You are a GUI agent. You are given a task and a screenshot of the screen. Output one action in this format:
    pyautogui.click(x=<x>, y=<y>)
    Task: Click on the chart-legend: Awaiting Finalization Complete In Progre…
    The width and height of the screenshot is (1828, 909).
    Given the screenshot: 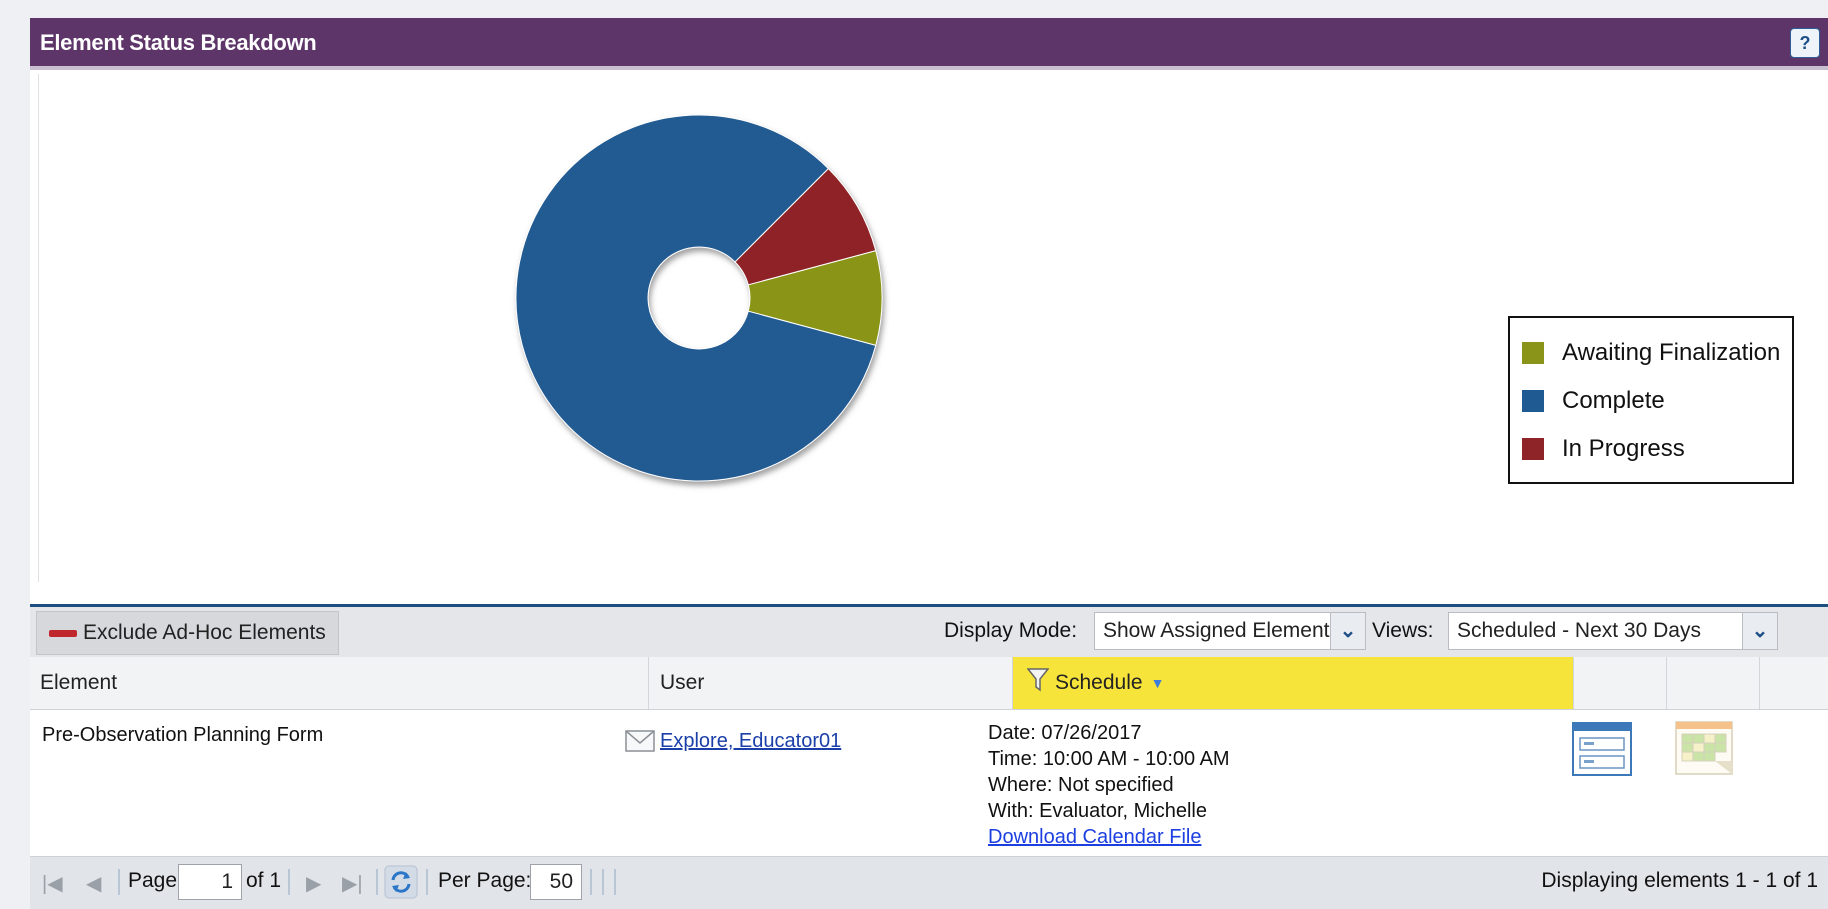 What is the action you would take?
    pyautogui.click(x=1651, y=400)
    